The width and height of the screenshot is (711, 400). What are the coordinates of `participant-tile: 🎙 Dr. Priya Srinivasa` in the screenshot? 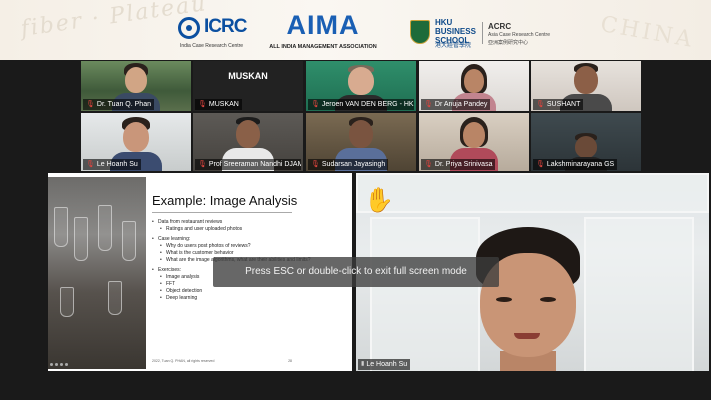 It's located at (474, 142).